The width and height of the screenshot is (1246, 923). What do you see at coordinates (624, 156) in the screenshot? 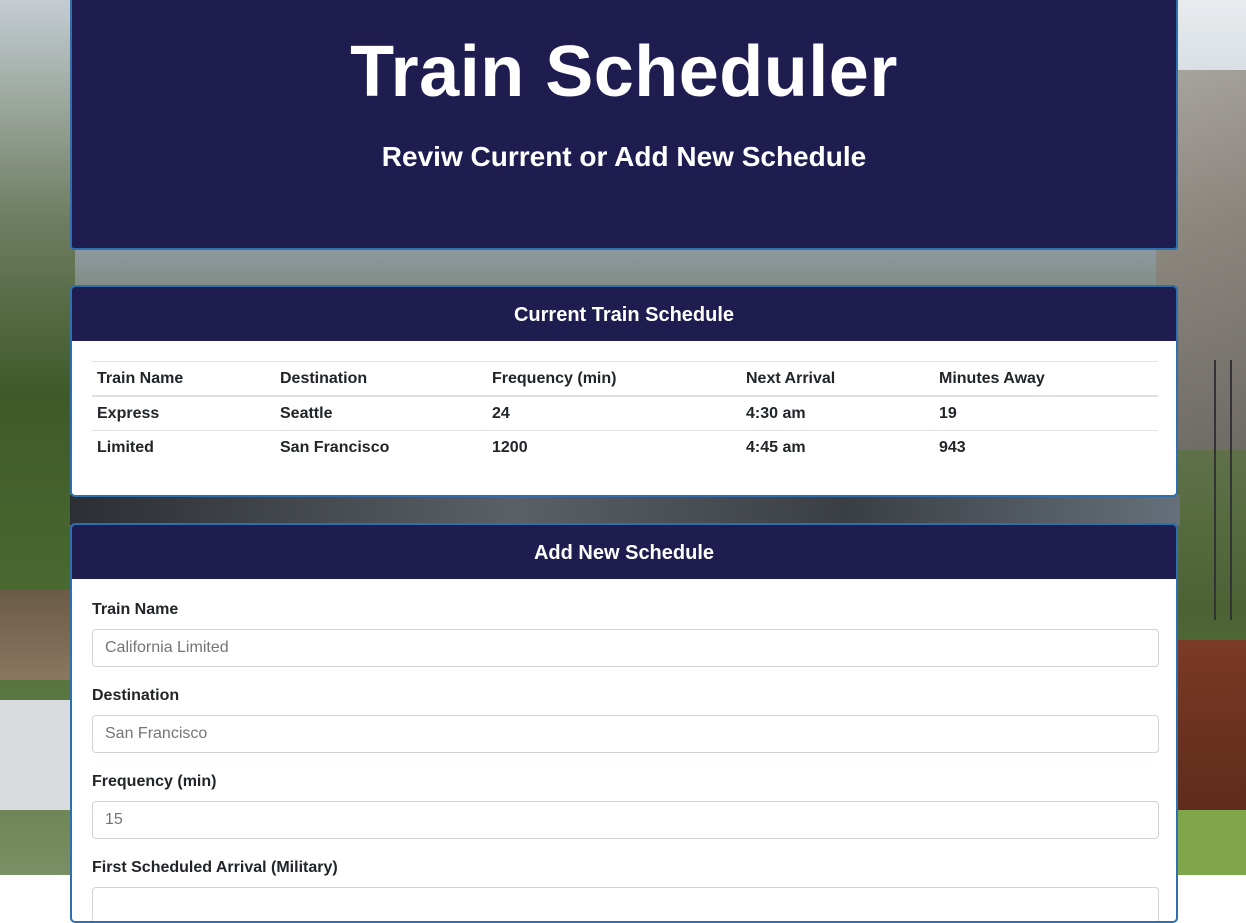
I see `page-subtitle: Reviw Current or Add New Schedule` at bounding box center [624, 156].